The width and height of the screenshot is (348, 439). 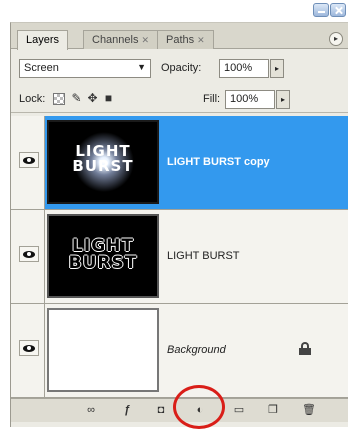 I want to click on fill-value: 100%, so click(x=244, y=99).